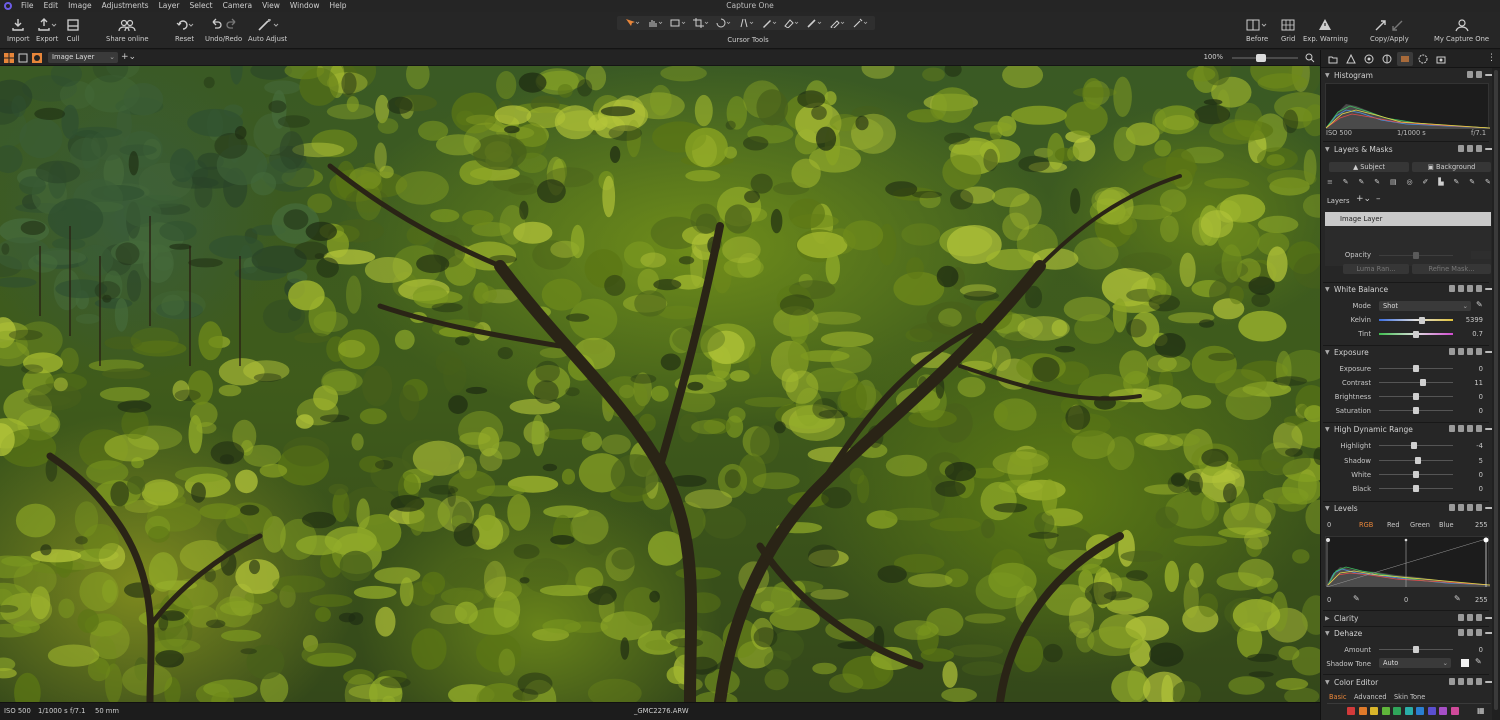  Describe the element at coordinates (23, 59) in the screenshot. I see `single-view-icon` at that location.